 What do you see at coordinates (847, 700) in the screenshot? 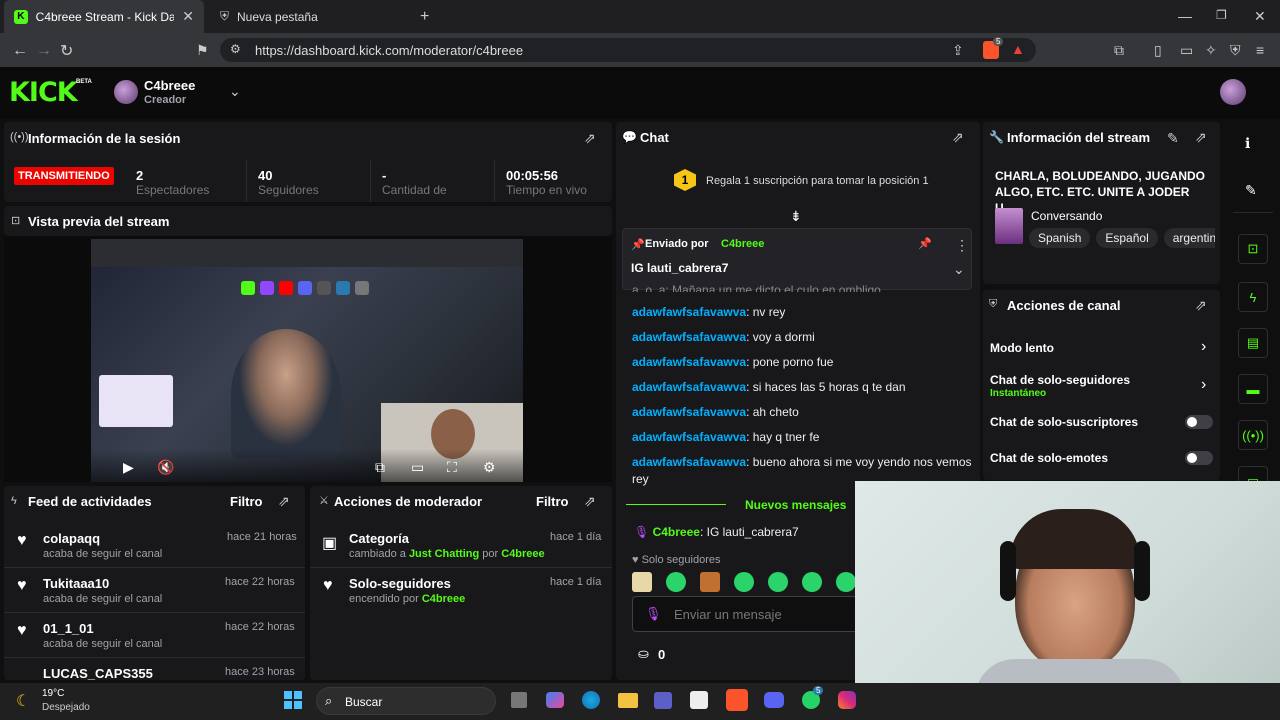
I see `instagram-icon` at bounding box center [847, 700].